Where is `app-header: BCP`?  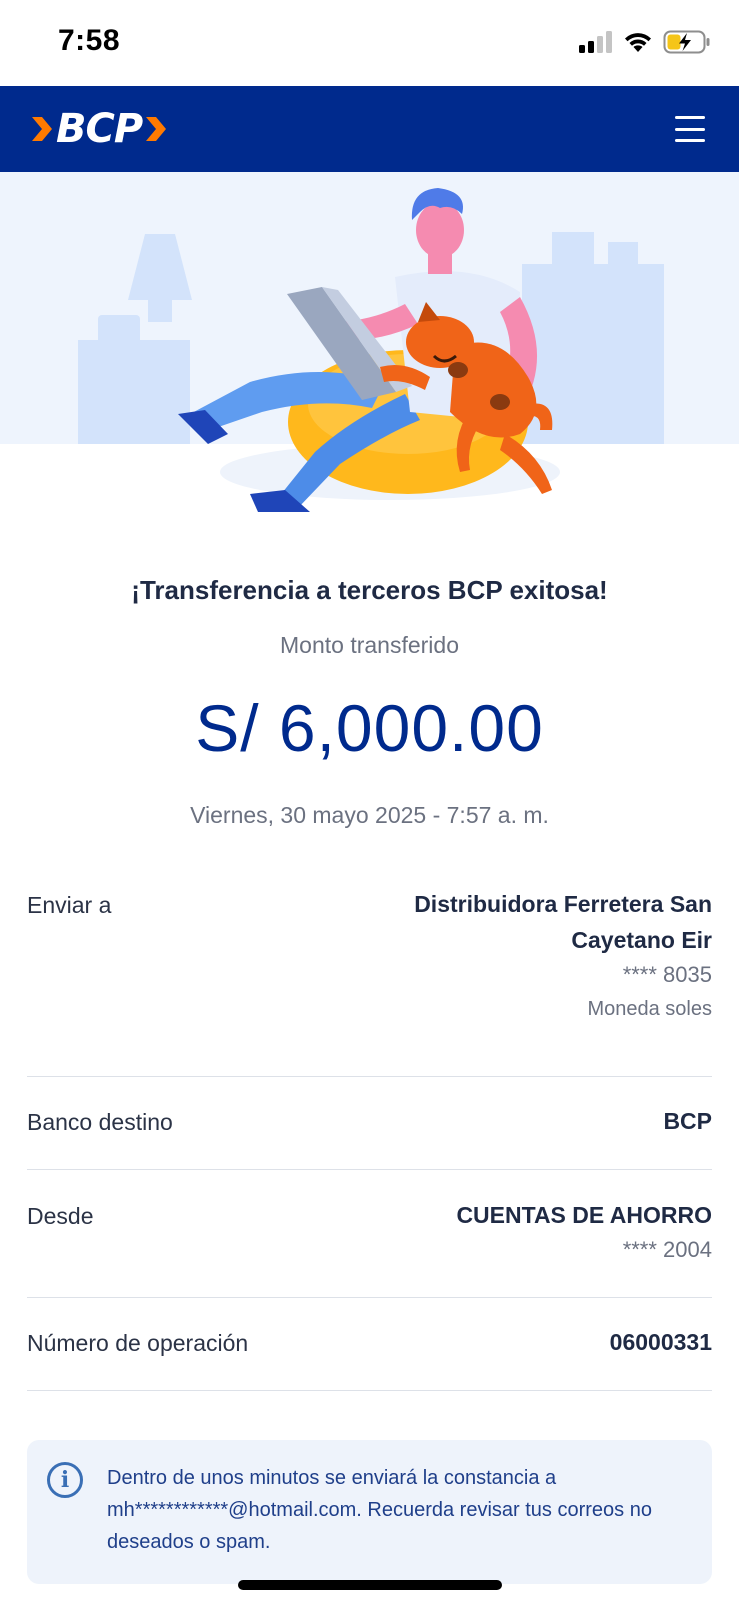
app-header: BCP is located at coordinates (369, 129).